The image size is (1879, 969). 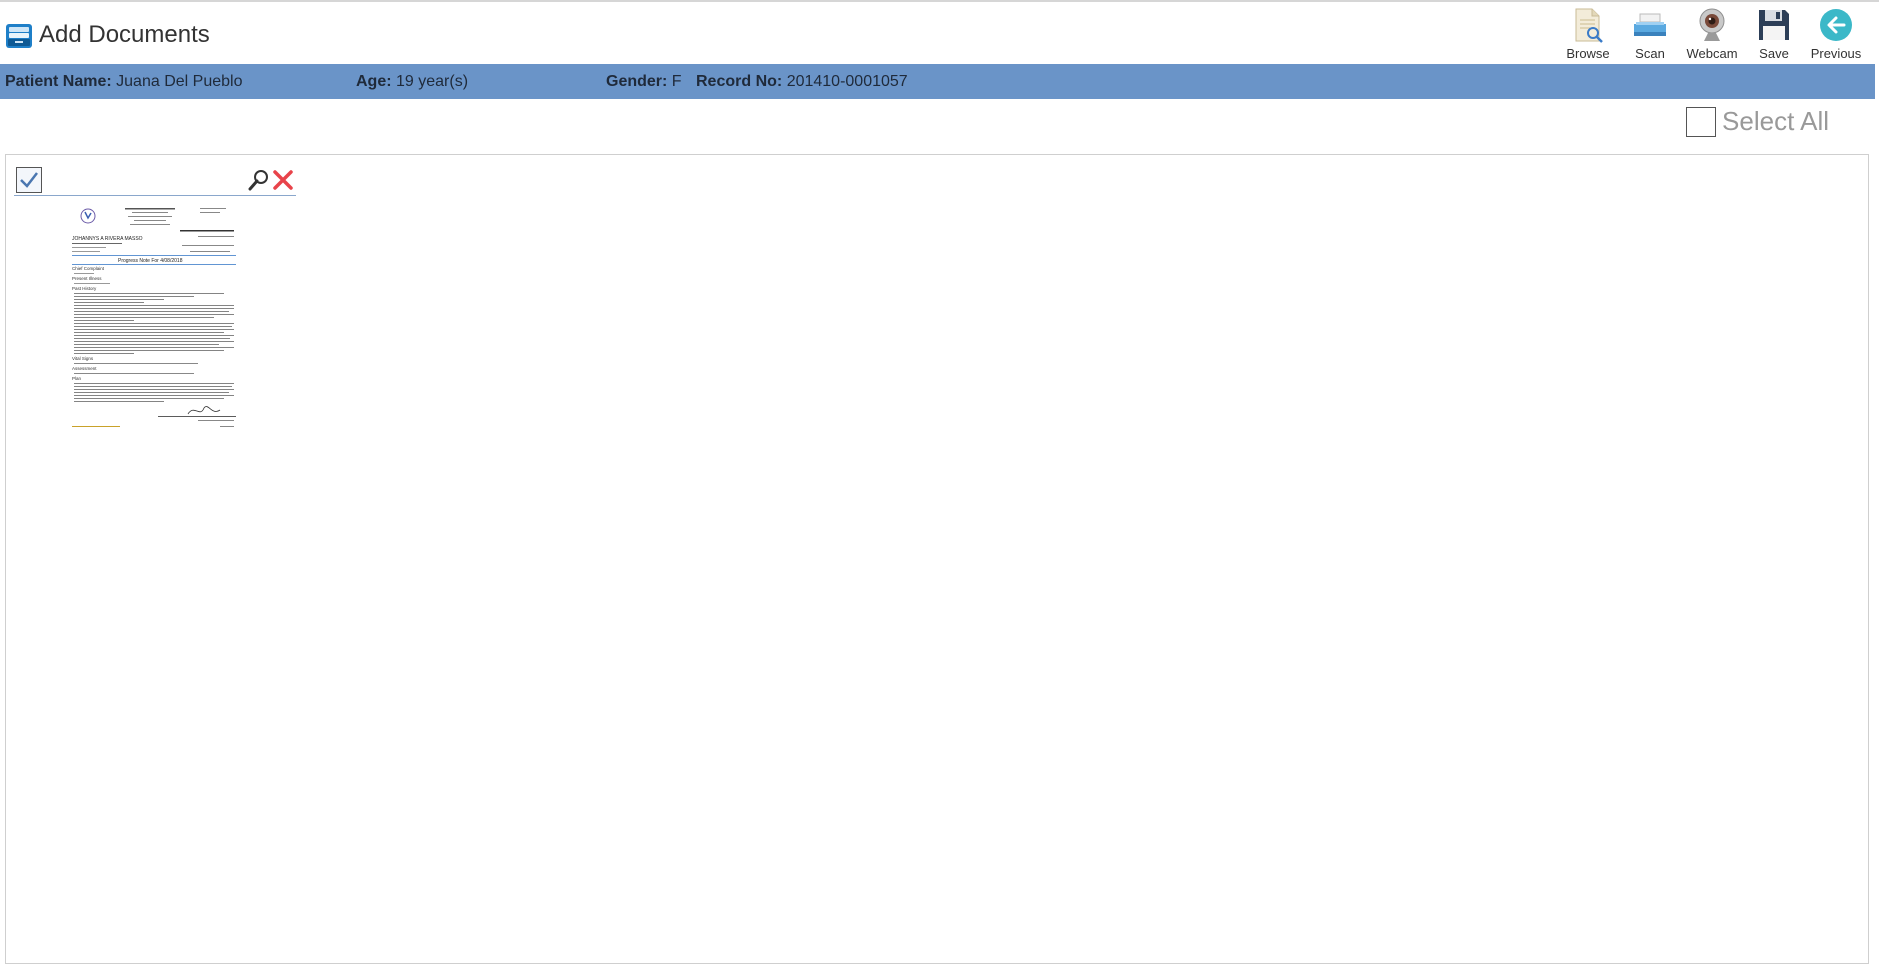 What do you see at coordinates (1836, 53) in the screenshot?
I see `previous-label: Previous` at bounding box center [1836, 53].